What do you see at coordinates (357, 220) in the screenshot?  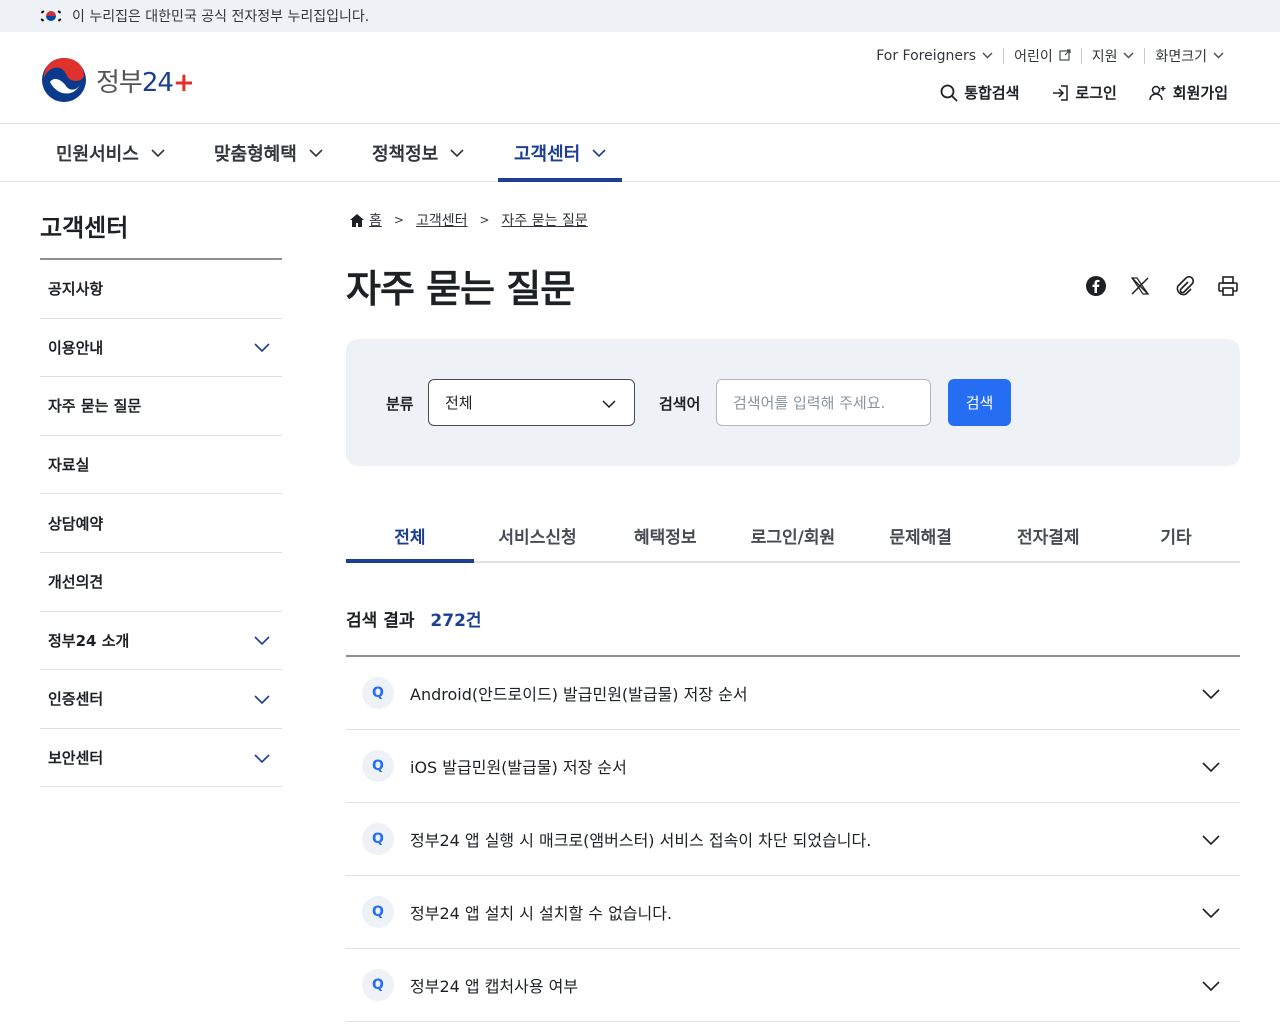 I see `home-icon` at bounding box center [357, 220].